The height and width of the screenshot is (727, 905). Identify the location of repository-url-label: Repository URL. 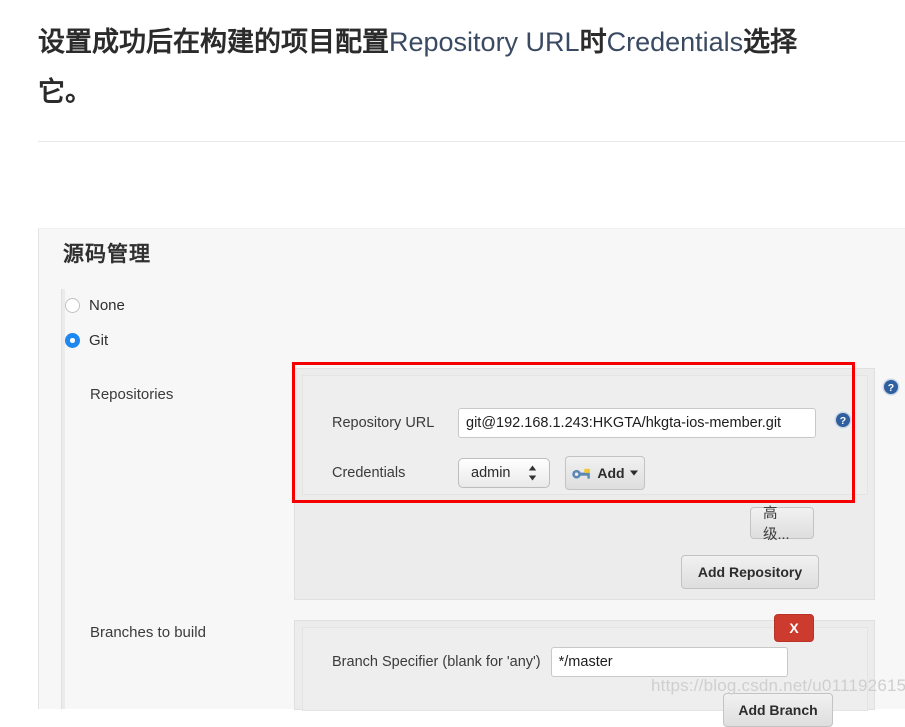
(383, 423).